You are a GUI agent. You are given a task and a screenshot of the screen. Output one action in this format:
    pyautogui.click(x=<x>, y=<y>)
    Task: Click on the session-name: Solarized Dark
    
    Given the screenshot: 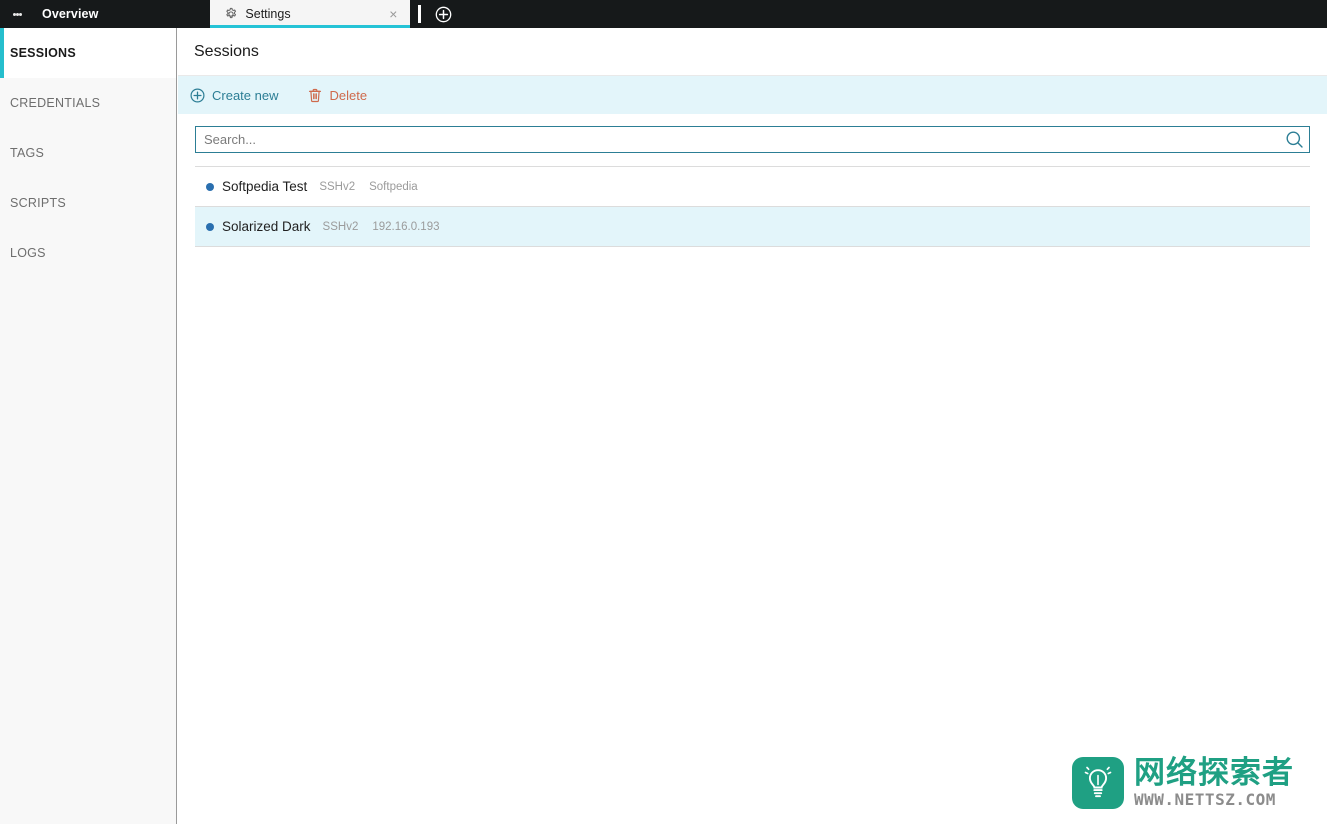 What is the action you would take?
    pyautogui.click(x=266, y=226)
    